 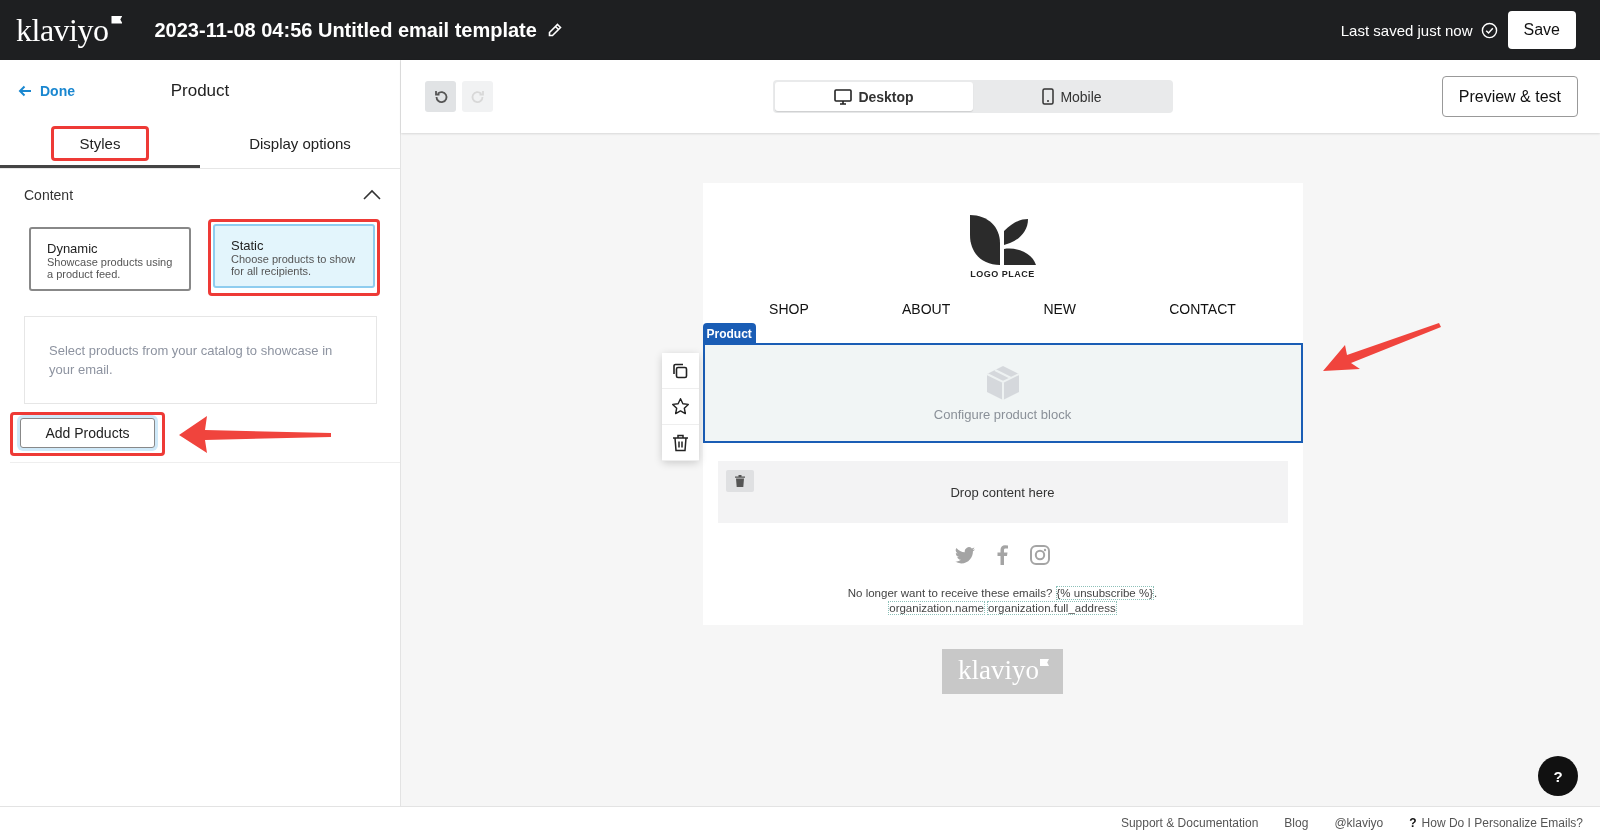 What do you see at coordinates (936, 608) in the screenshot?
I see `template-tag: organization.name` at bounding box center [936, 608].